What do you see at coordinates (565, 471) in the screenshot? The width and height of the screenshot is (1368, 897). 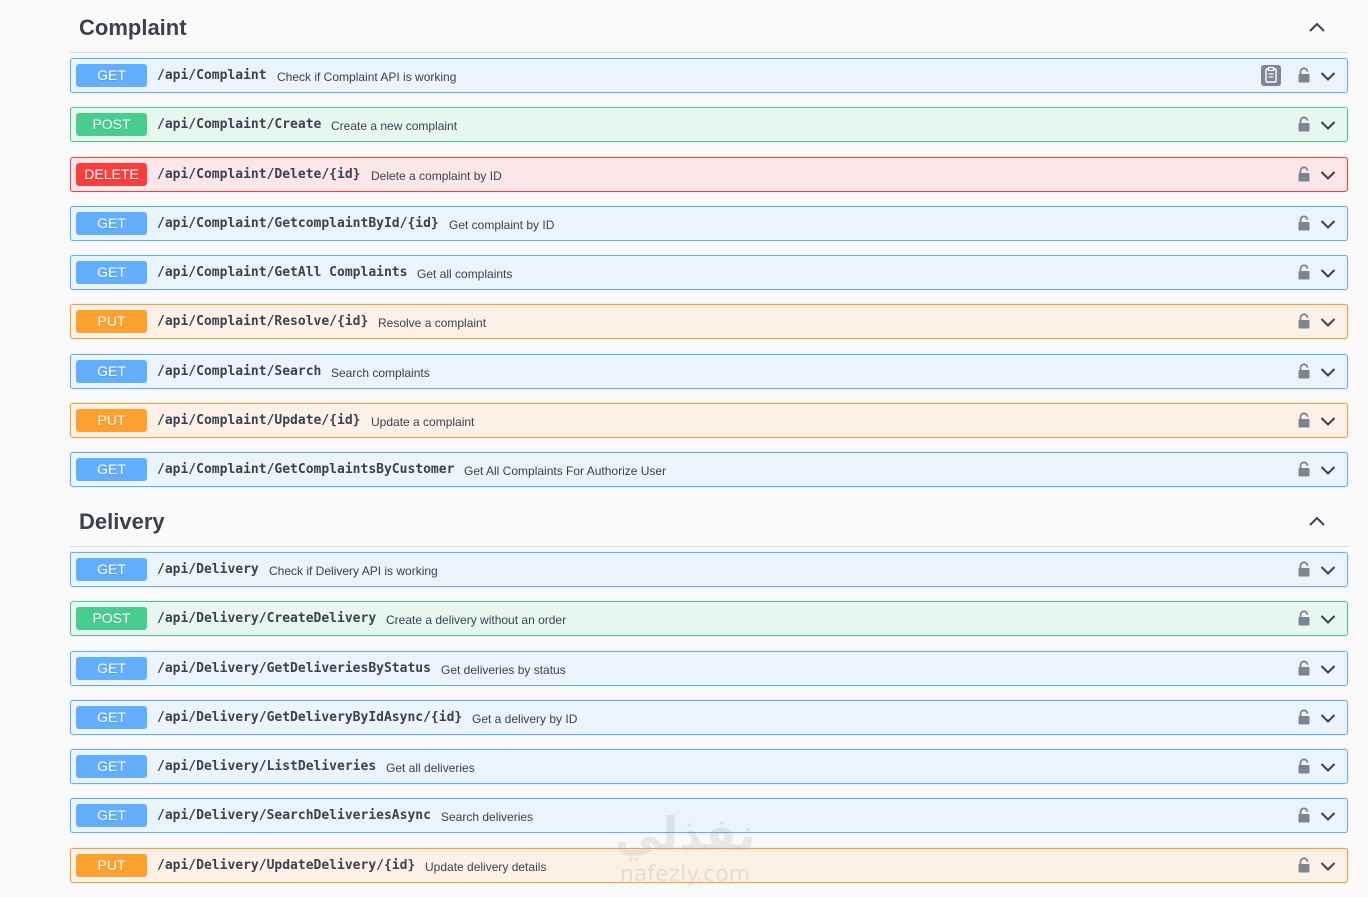 I see `endpoint-description: Get All Complaints For Authorize User` at bounding box center [565, 471].